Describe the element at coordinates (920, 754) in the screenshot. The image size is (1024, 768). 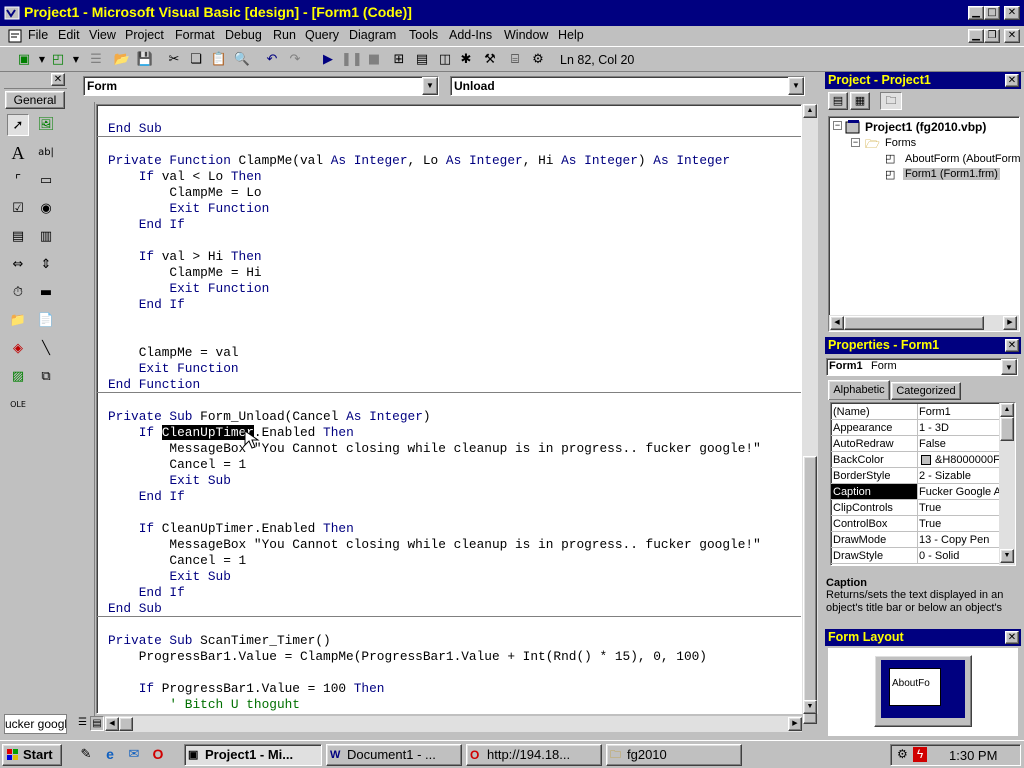
I see `flash-icon: ϟ` at that location.